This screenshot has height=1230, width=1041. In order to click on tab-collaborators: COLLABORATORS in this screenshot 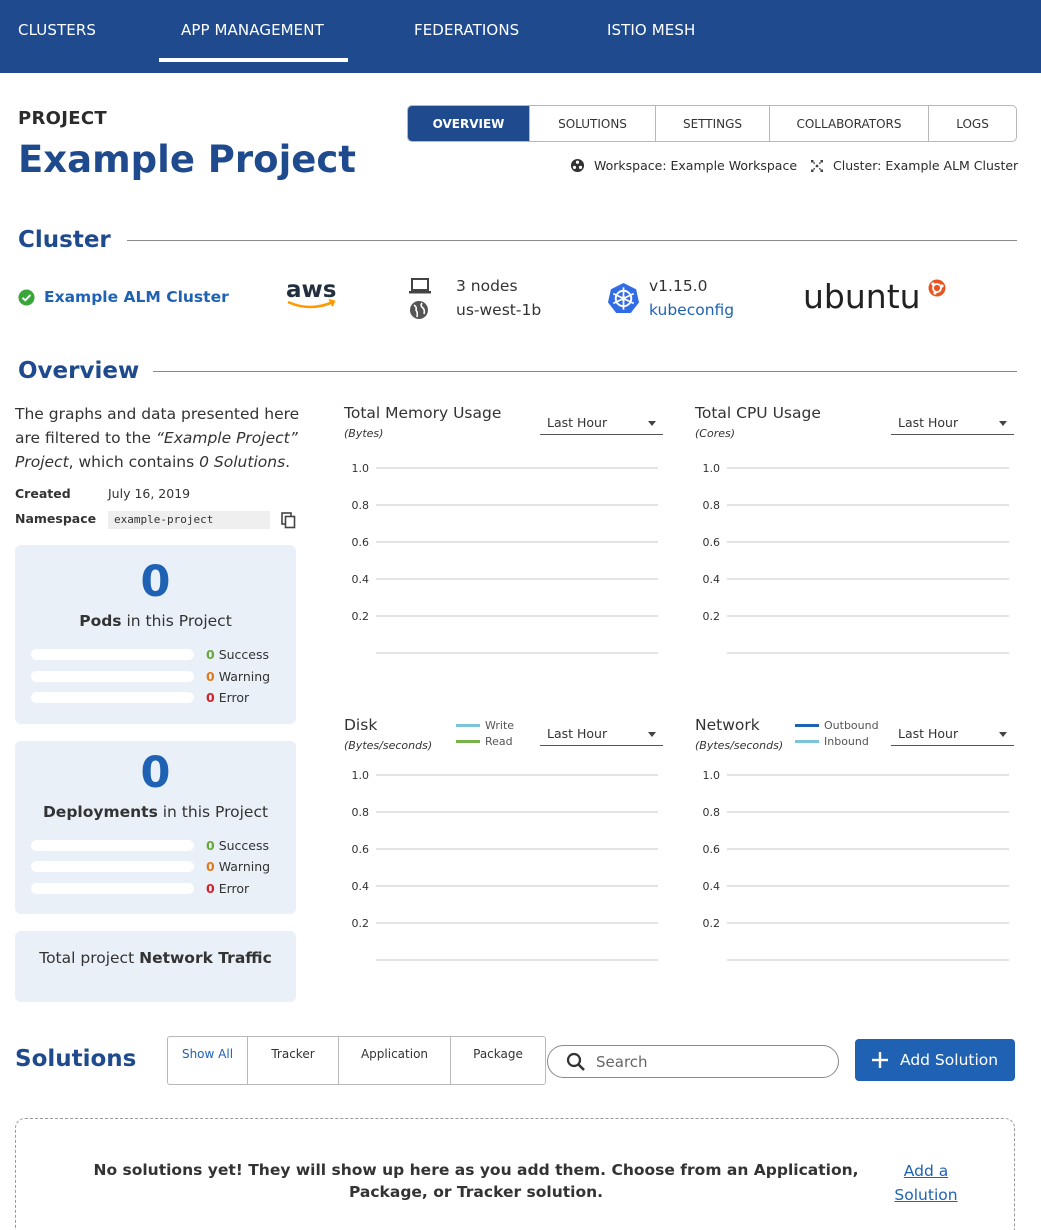, I will do `click(849, 123)`.